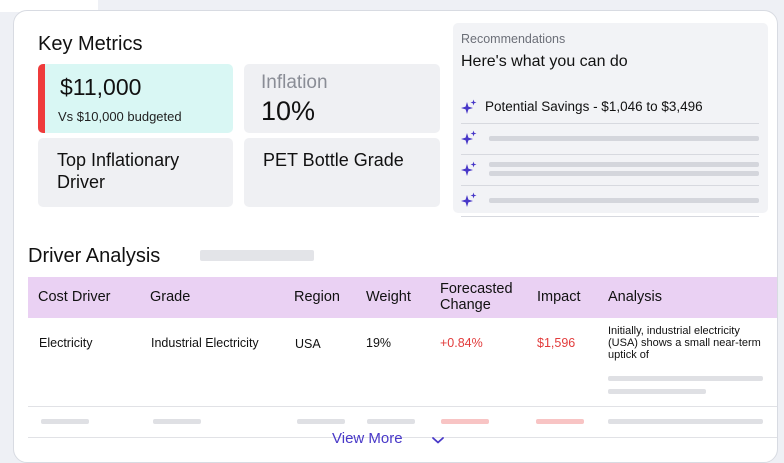  Describe the element at coordinates (461, 343) in the screenshot. I see `cell-forecasted-change: +0.84%` at that location.